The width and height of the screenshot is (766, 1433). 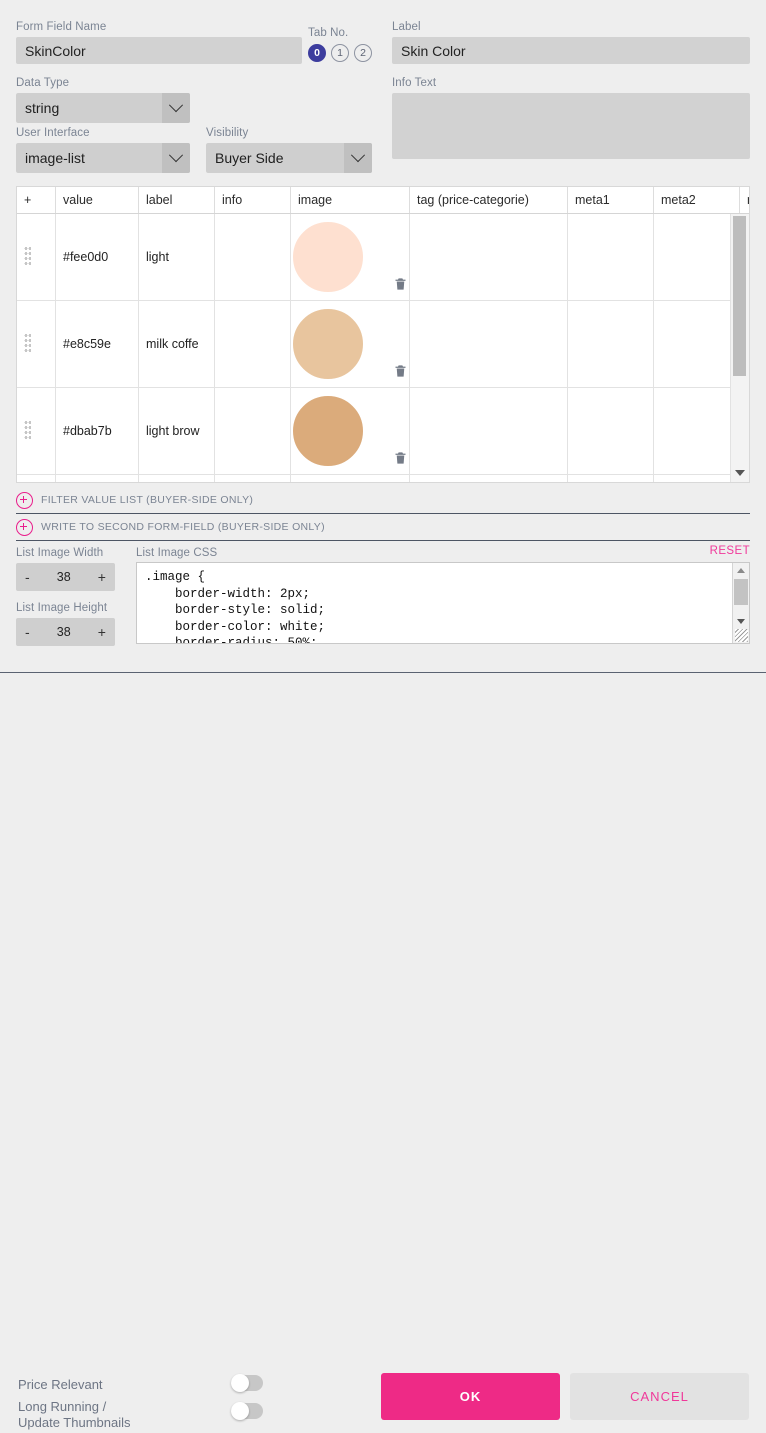 What do you see at coordinates (340, 53) in the screenshot?
I see `tab-no-option-1: 1` at bounding box center [340, 53].